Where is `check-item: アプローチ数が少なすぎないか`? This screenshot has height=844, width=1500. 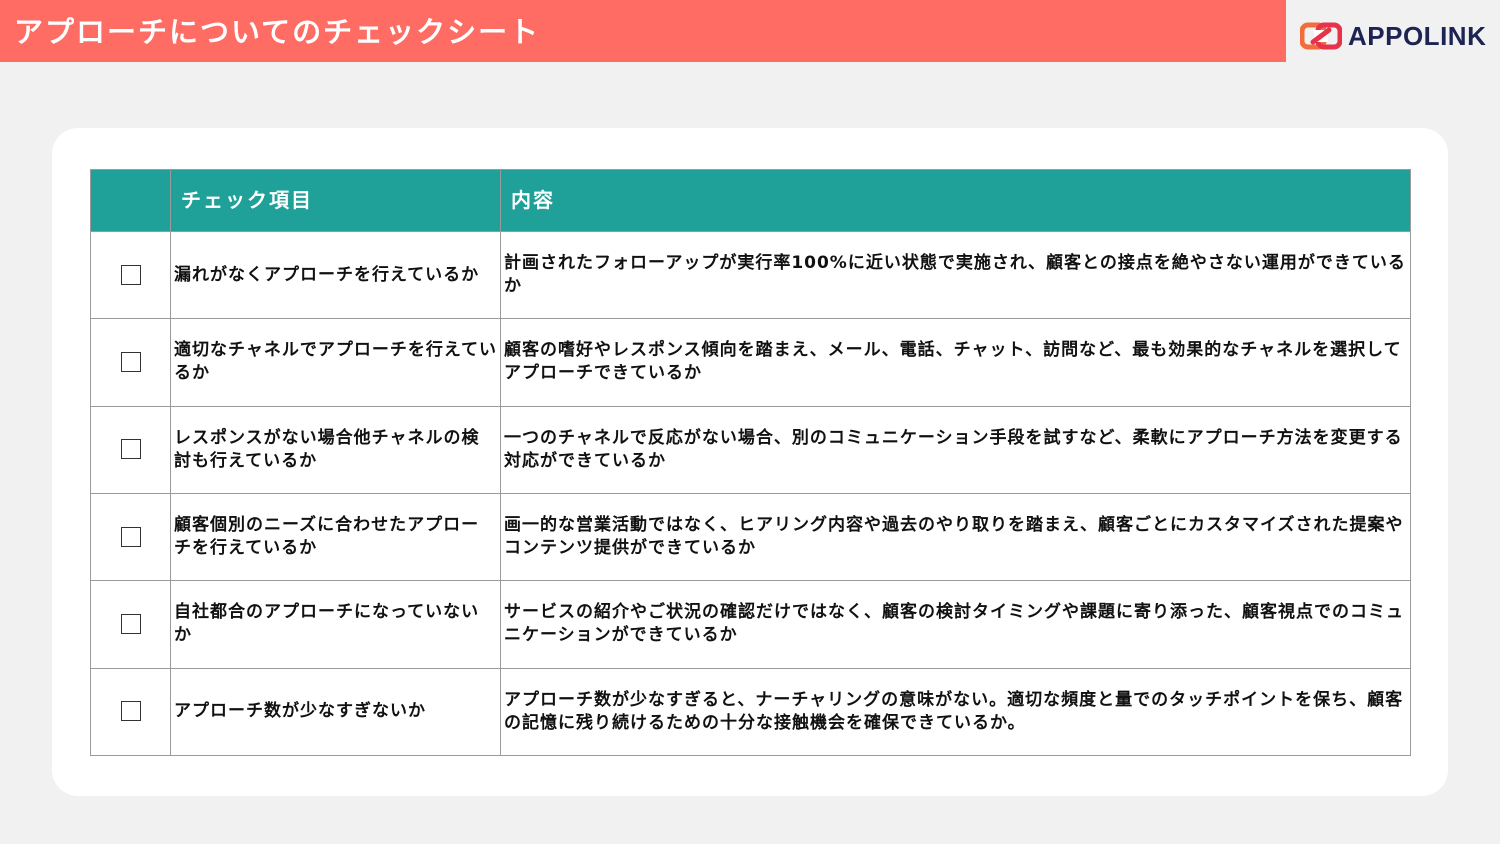
check-item: アプローチ数が少なすぎないか is located at coordinates (335, 712).